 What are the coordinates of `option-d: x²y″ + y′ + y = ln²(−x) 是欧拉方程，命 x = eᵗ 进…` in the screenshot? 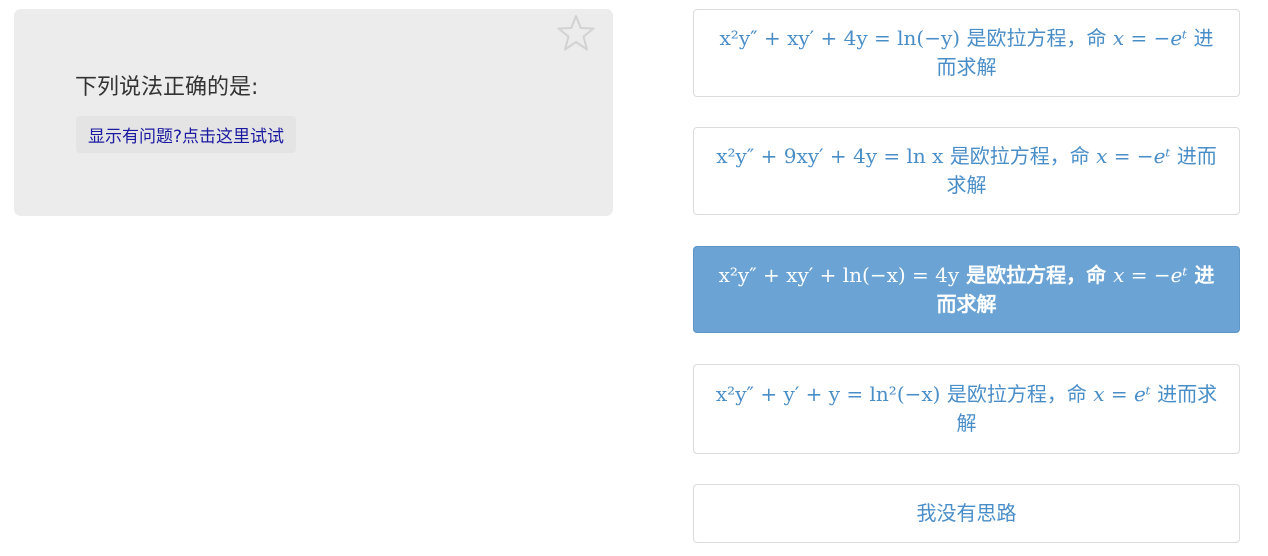 It's located at (966, 409).